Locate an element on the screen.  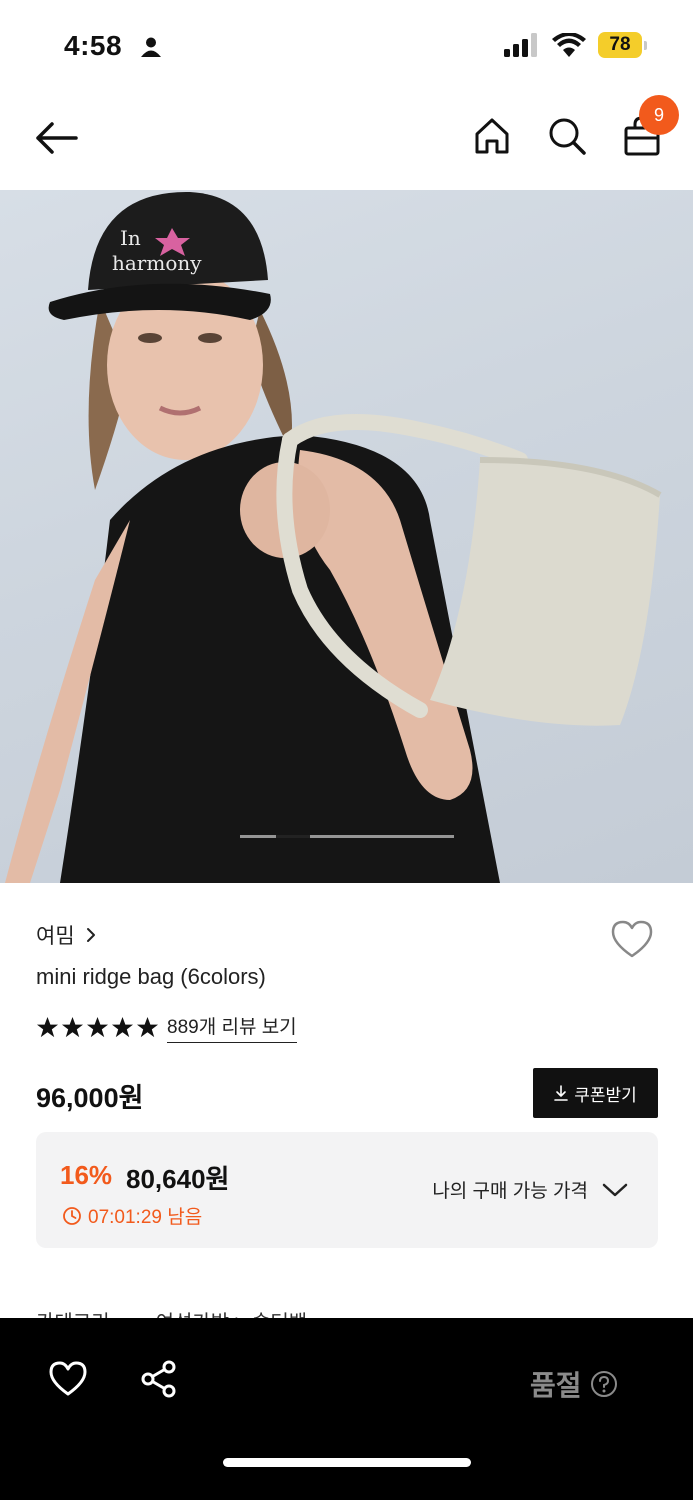
timer-text: 07:01:29 남음 is located at coordinates (145, 1217).